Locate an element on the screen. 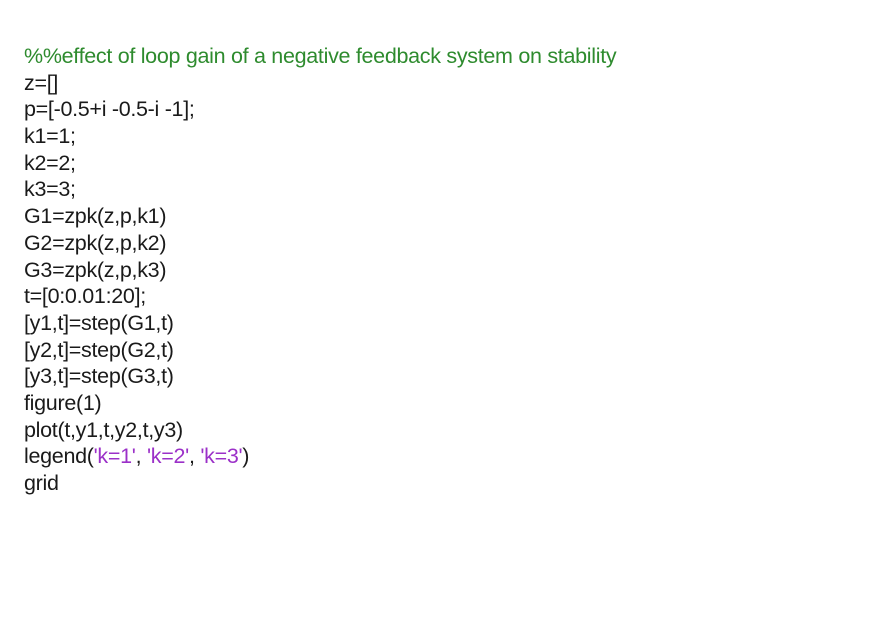 The height and width of the screenshot is (637, 878). code-line-7: G1=zpk(z,p,k1) is located at coordinates (95, 216).